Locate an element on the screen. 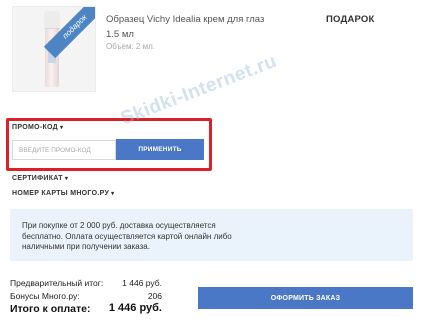  gift-price-label: ПОДАРОК is located at coordinates (350, 19).